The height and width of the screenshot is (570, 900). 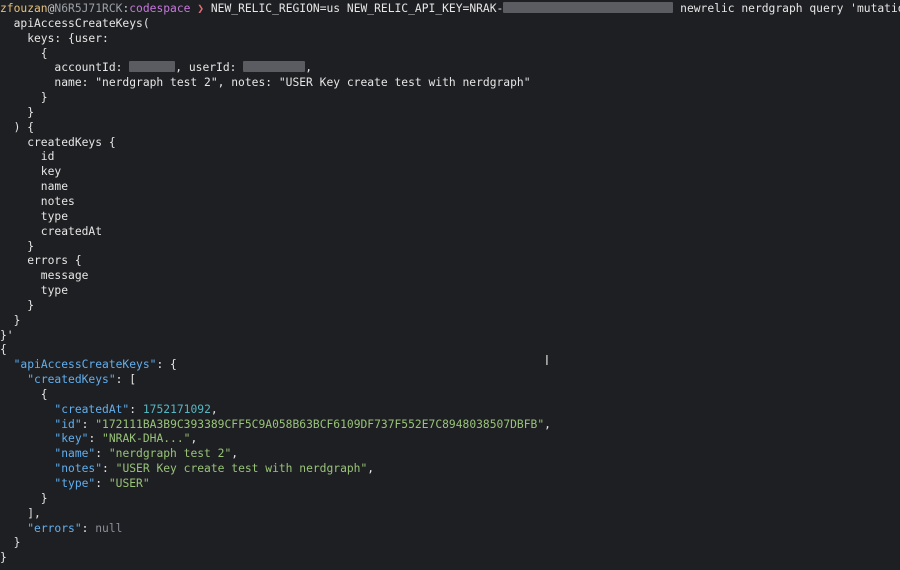 What do you see at coordinates (20, 513) in the screenshot?
I see `json-array-close: ],` at bounding box center [20, 513].